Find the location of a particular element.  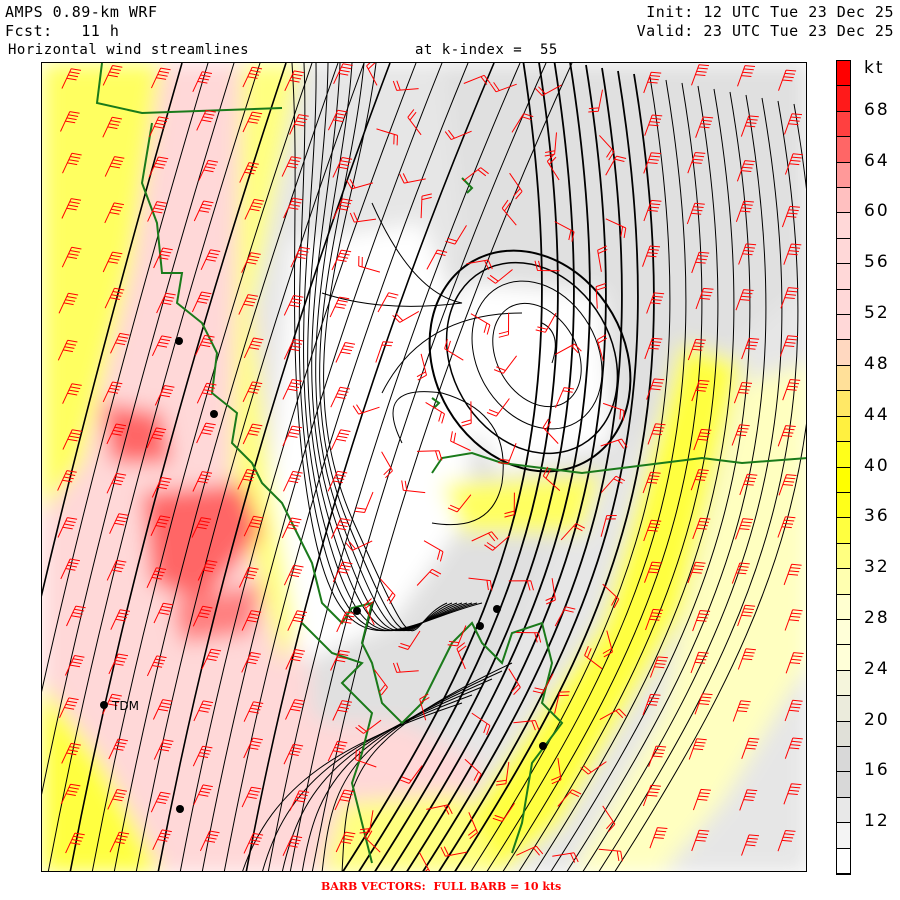

model-title: AMPS 0.89-km WRF is located at coordinates (81, 12).